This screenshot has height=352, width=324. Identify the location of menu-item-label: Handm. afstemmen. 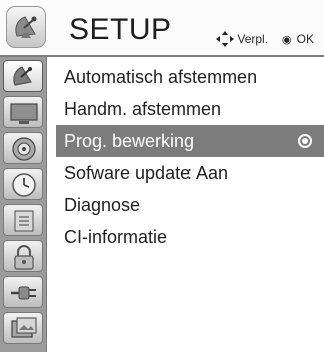
(143, 109).